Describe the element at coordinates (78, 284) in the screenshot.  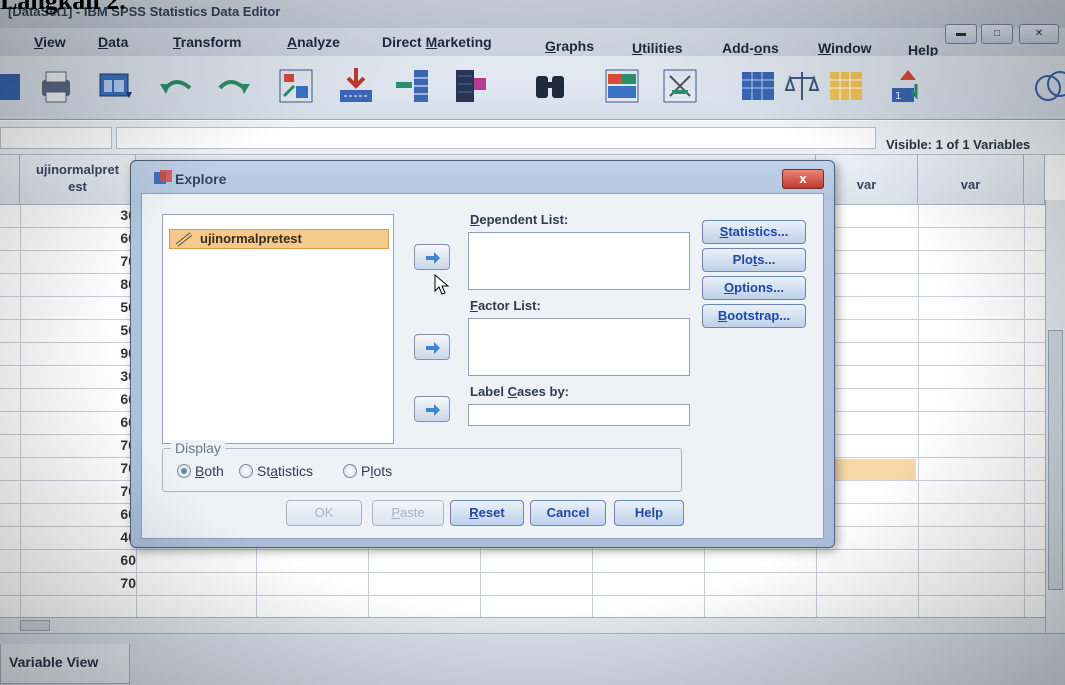
I see `cell-value: 80` at that location.